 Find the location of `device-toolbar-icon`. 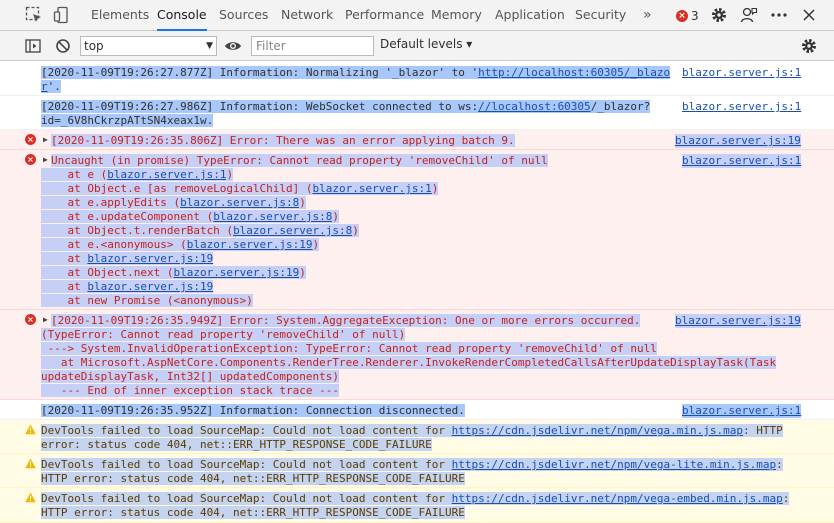

device-toolbar-icon is located at coordinates (62, 15).